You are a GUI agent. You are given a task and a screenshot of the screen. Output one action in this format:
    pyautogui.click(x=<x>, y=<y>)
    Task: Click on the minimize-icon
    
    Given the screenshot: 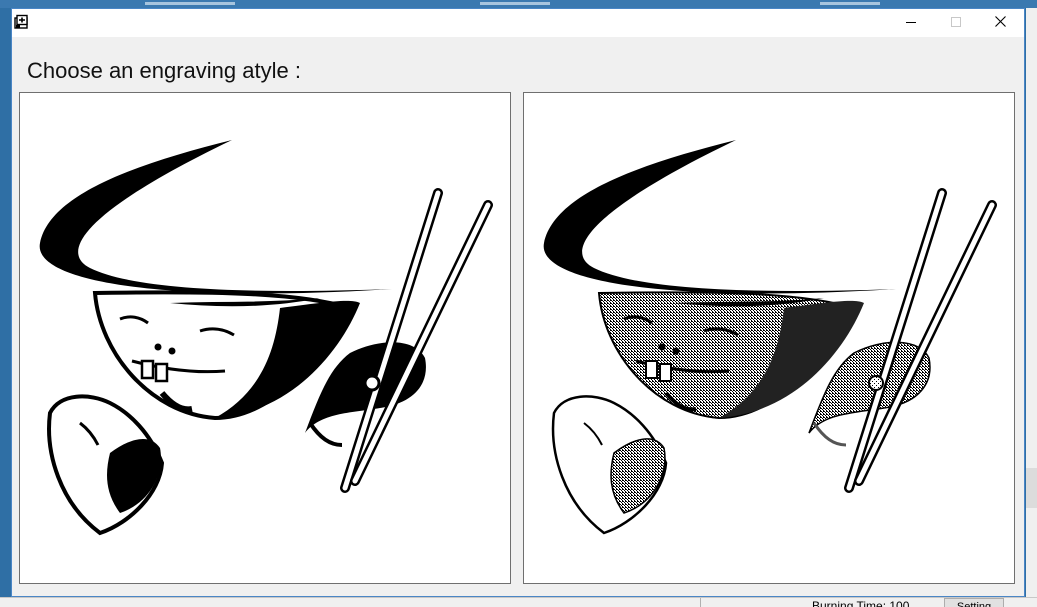 What is the action you would take?
    pyautogui.click(x=910, y=23)
    